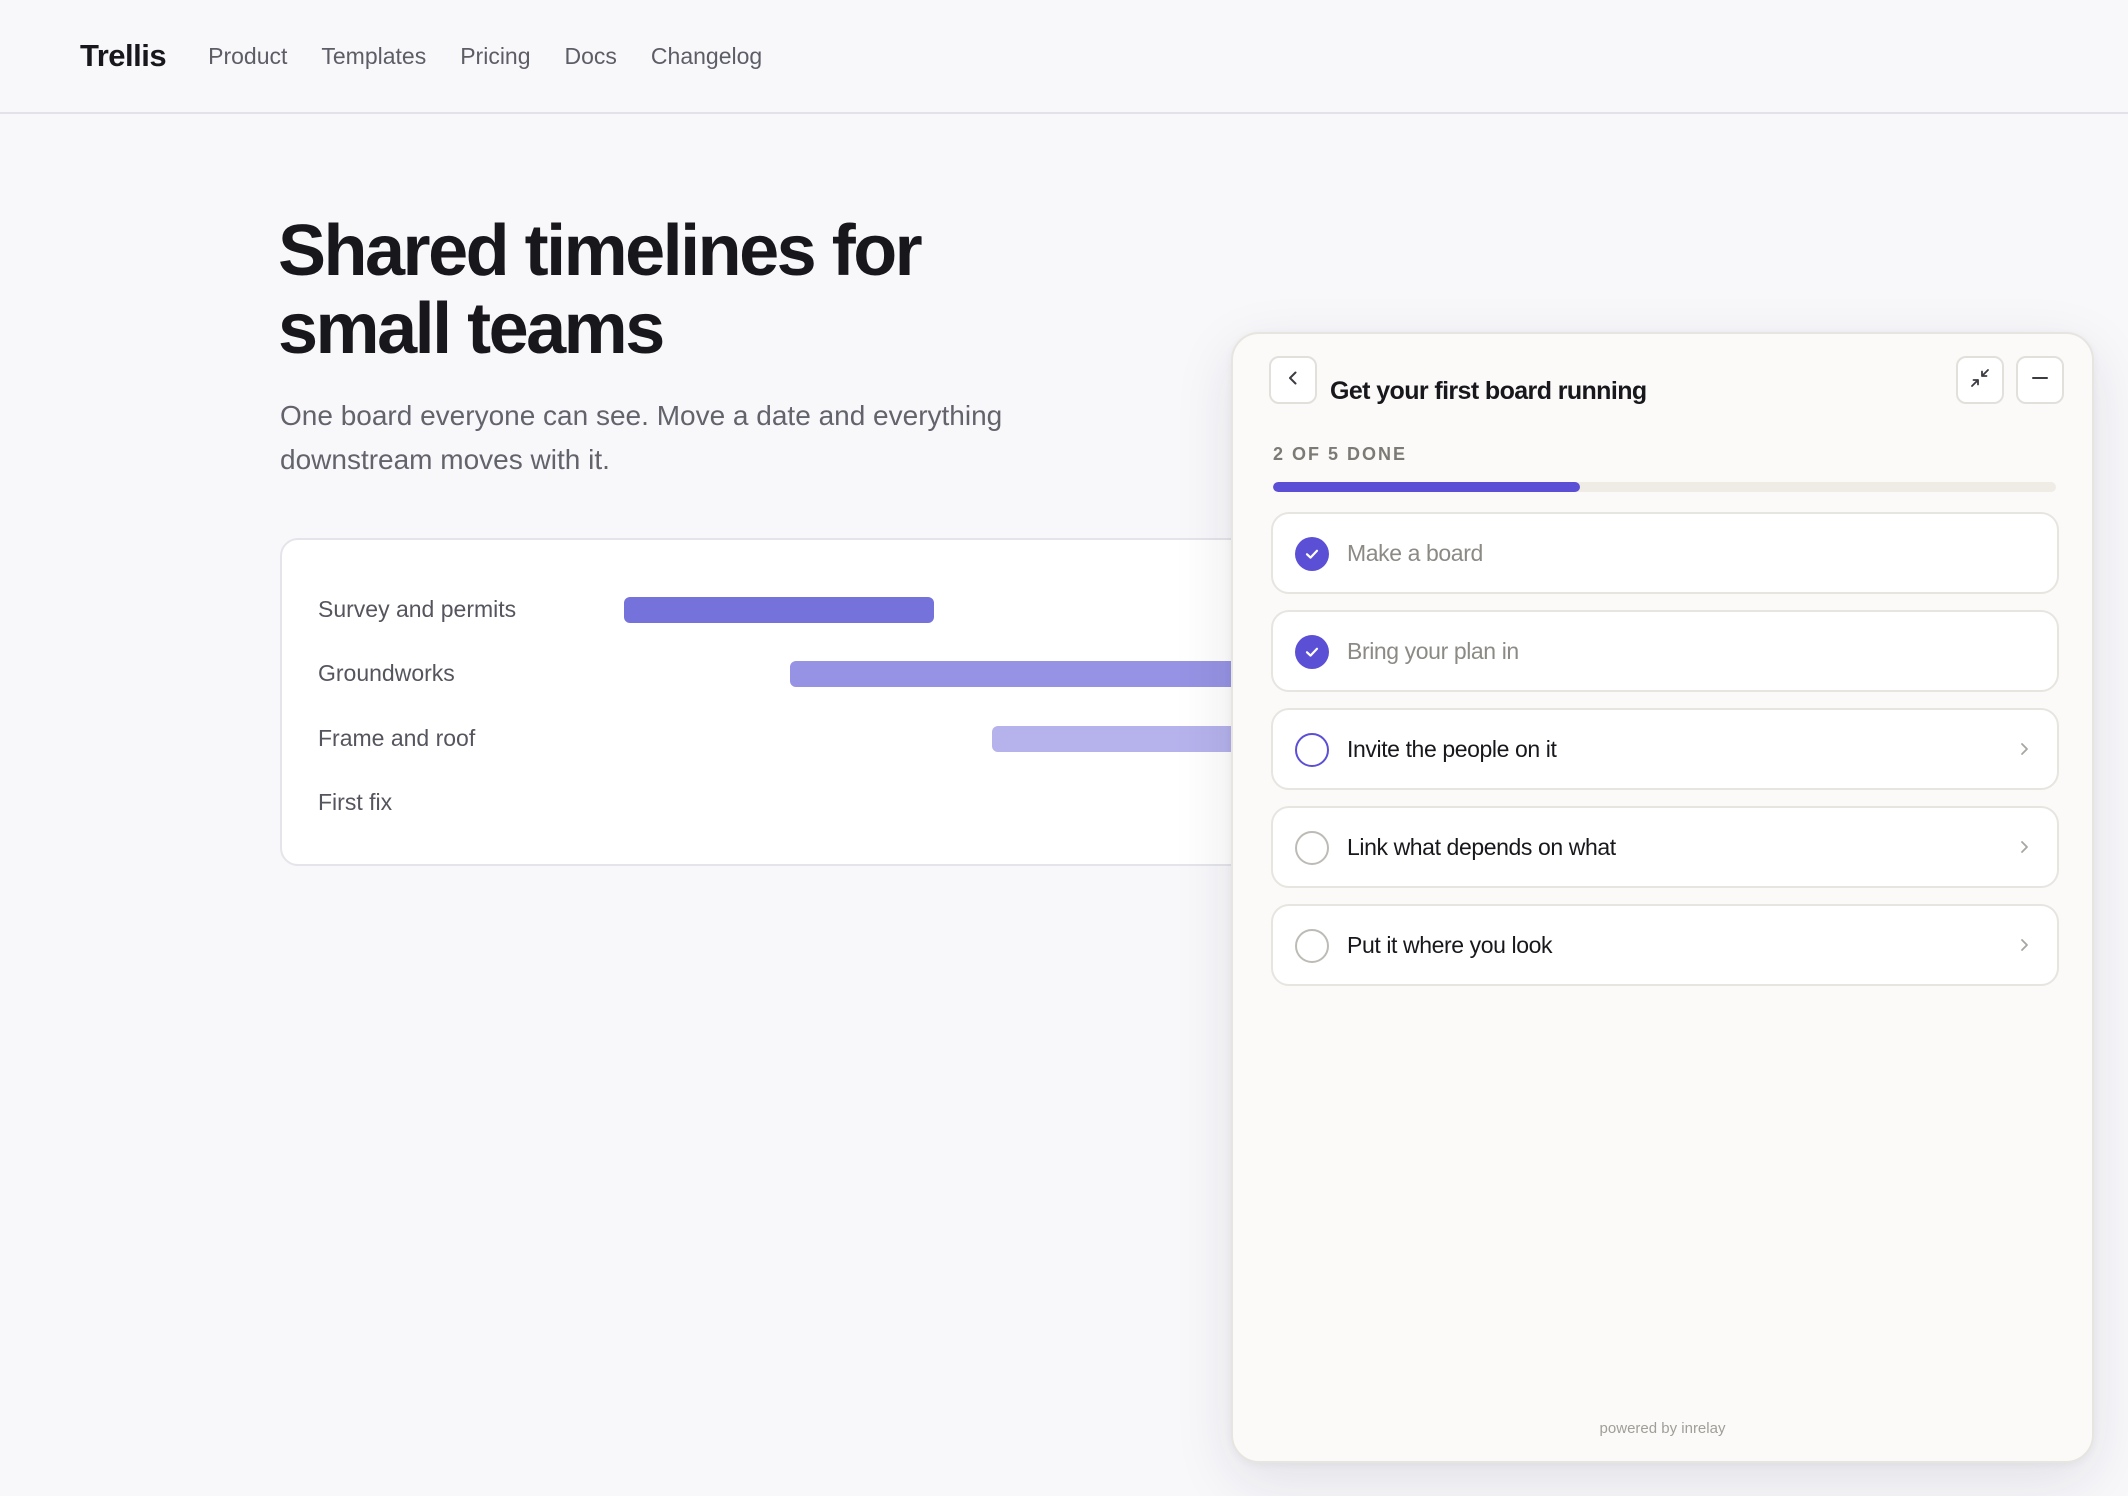 The image size is (2128, 1496). What do you see at coordinates (247, 56) in the screenshot?
I see `nav-link-product: Product` at bounding box center [247, 56].